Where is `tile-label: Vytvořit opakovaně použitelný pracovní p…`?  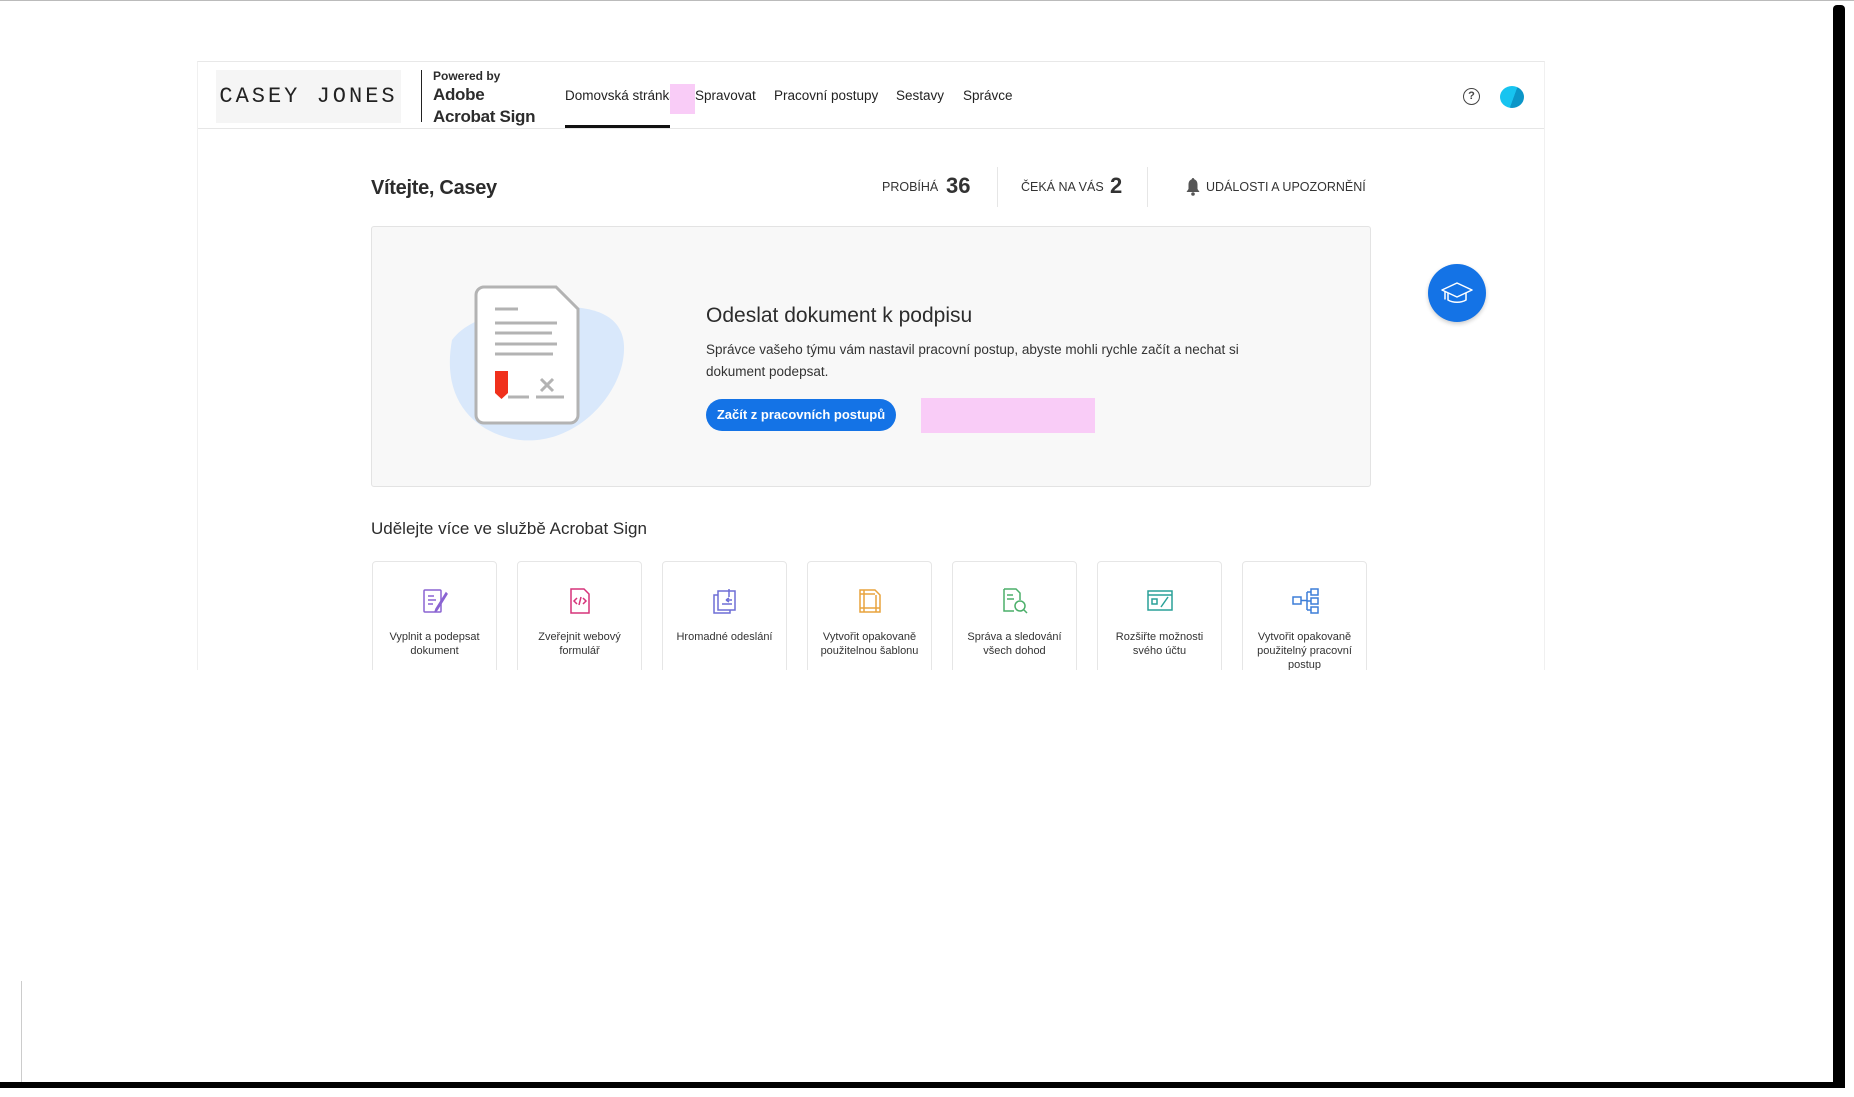
tile-label: Vytvořit opakovaně použitelný pracovní p… is located at coordinates (1304, 650).